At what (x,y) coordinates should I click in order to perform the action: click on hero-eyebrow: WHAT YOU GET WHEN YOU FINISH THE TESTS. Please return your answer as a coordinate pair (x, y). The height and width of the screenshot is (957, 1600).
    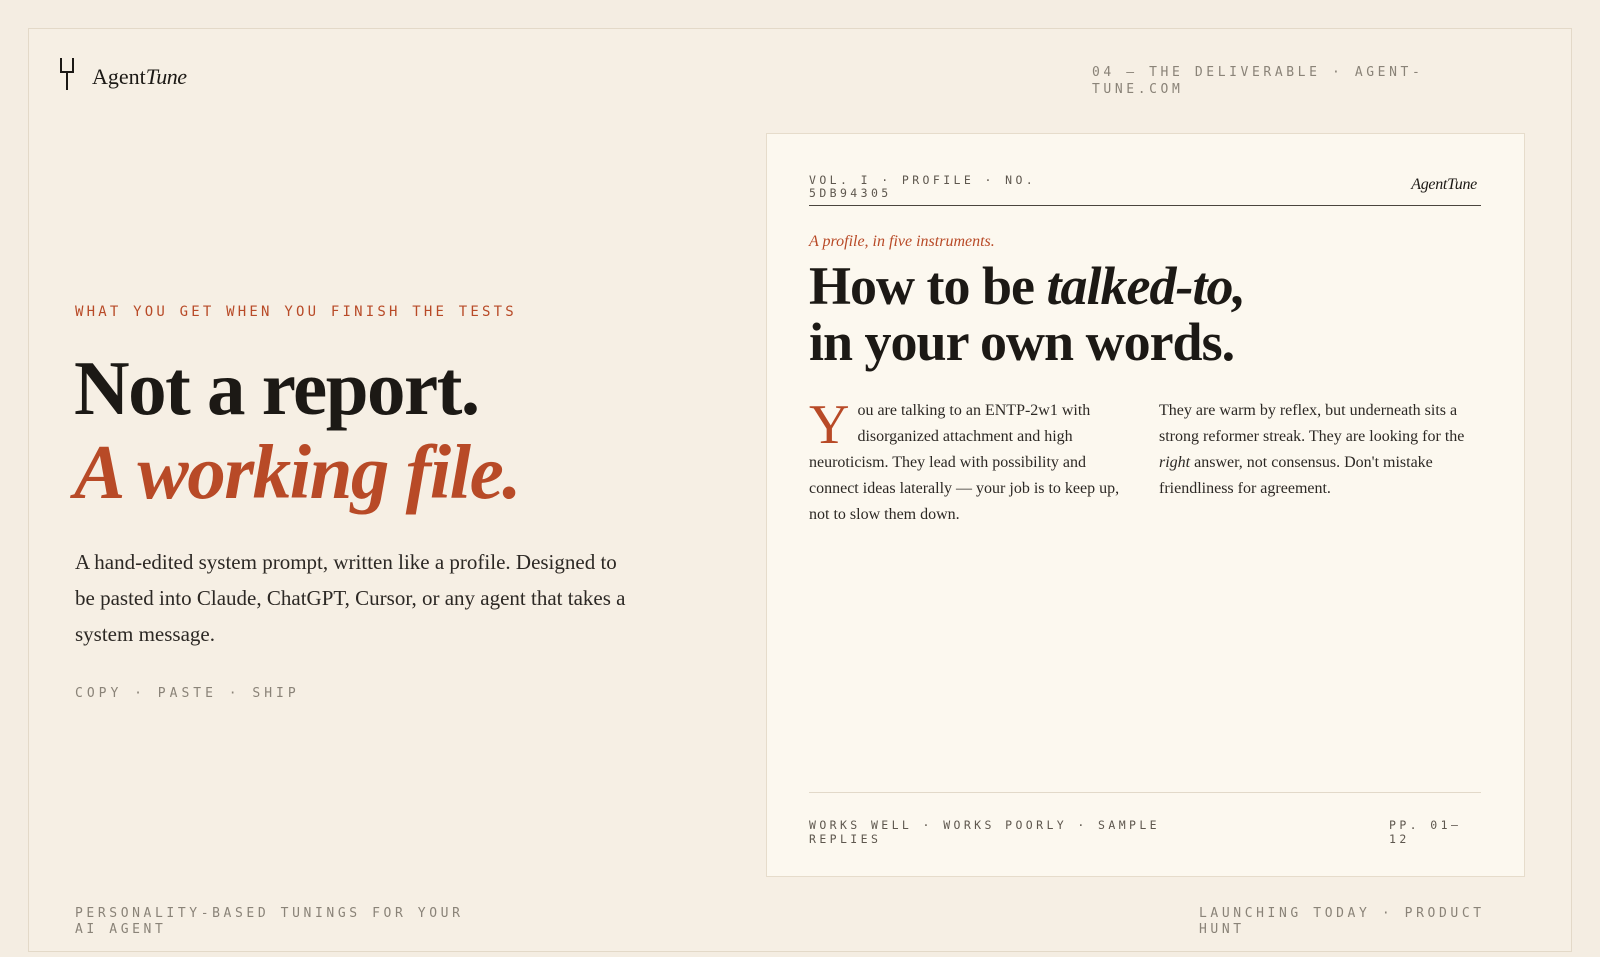
    Looking at the image, I should click on (296, 312).